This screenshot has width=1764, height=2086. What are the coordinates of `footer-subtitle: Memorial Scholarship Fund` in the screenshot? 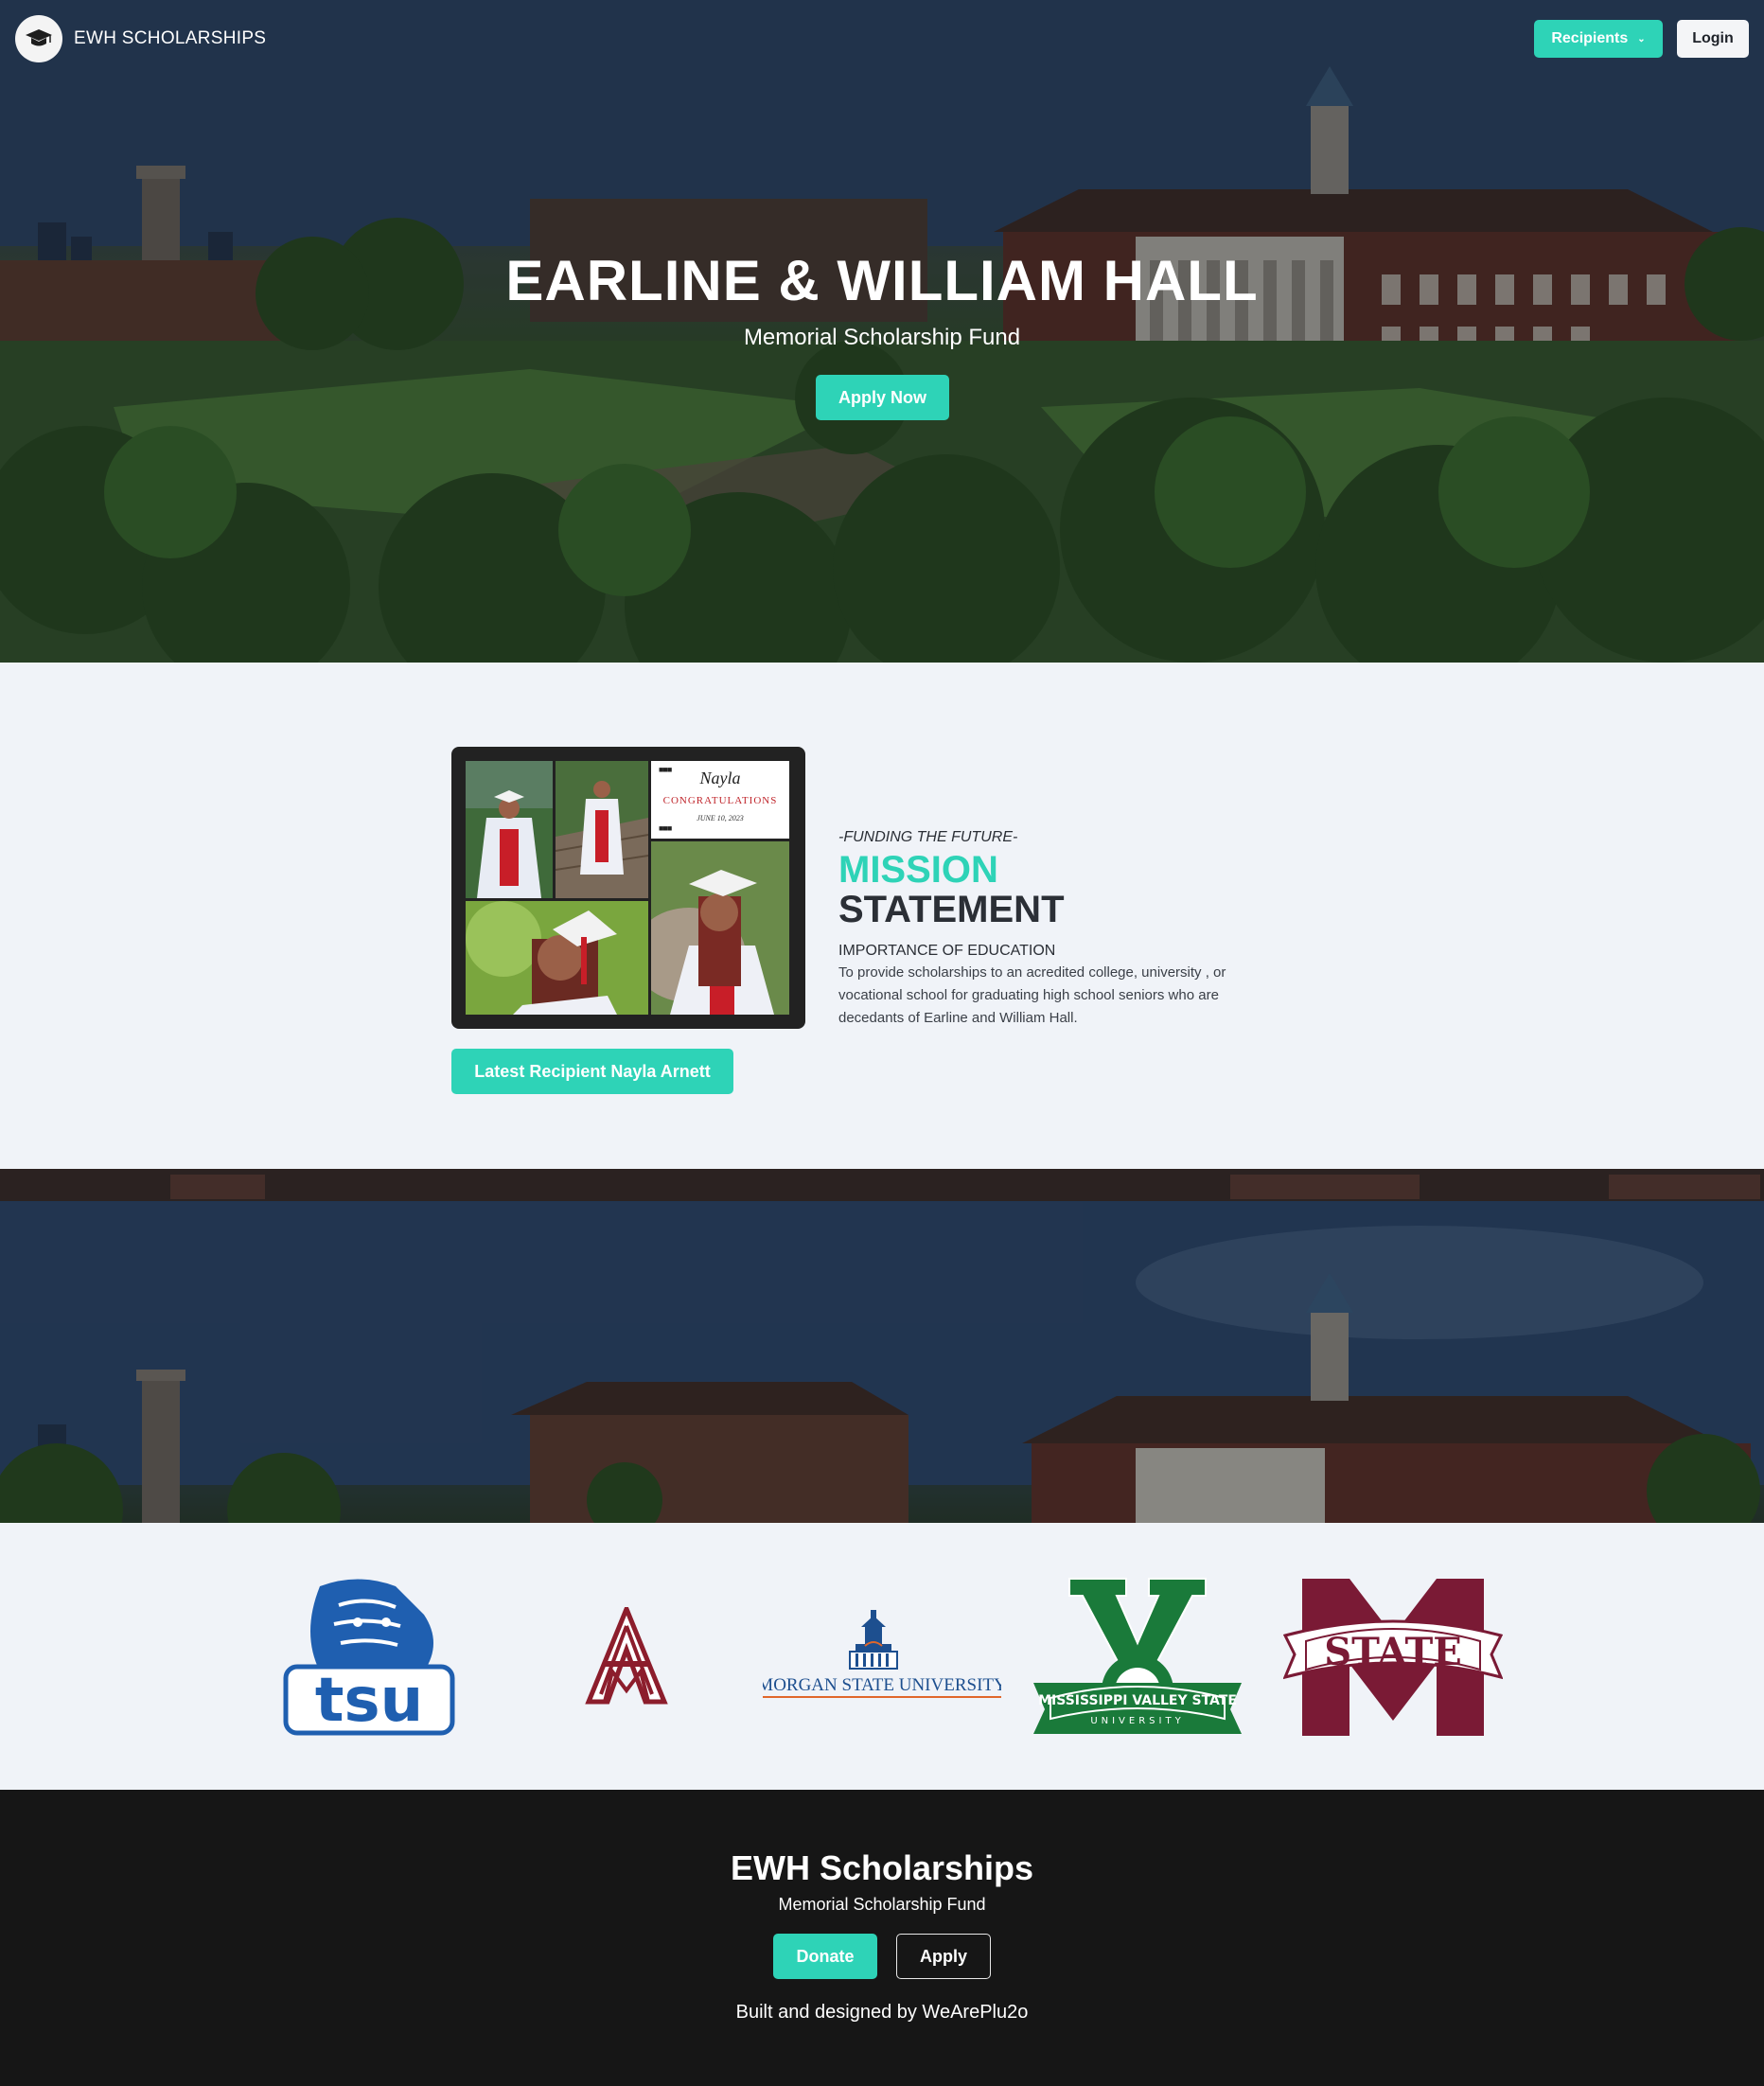 It's located at (882, 1904).